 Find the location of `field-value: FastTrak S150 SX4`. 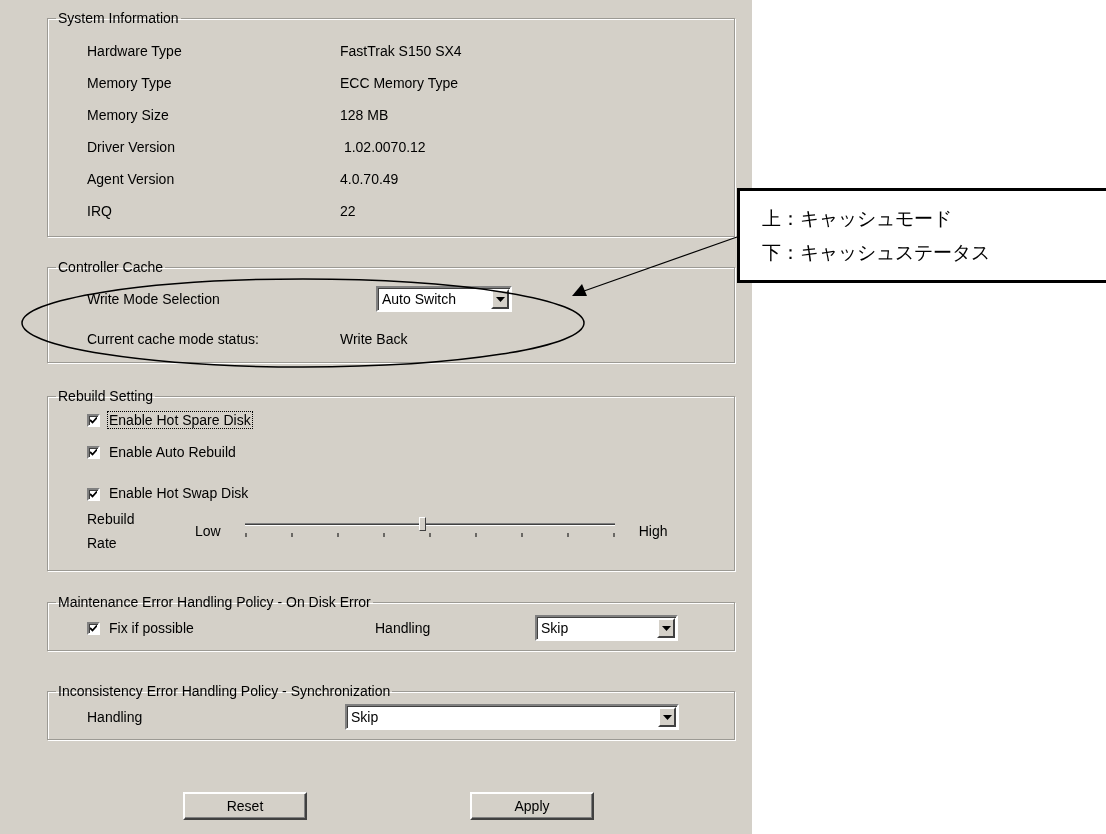

field-value: FastTrak S150 SX4 is located at coordinates (401, 51).